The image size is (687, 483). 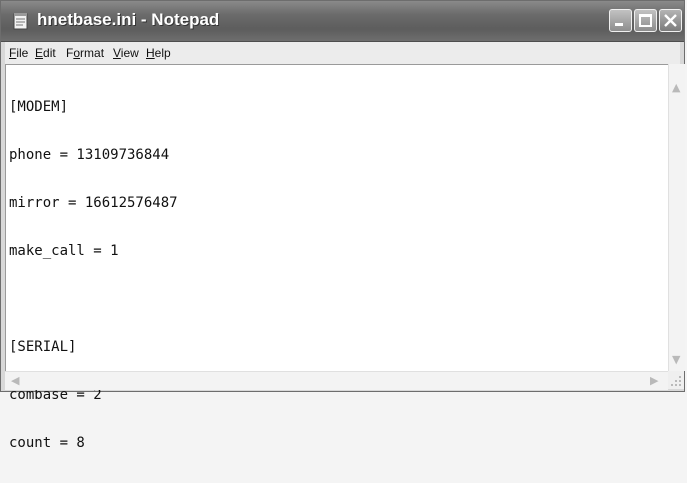 What do you see at coordinates (85, 53) in the screenshot?
I see `menu-format: Format` at bounding box center [85, 53].